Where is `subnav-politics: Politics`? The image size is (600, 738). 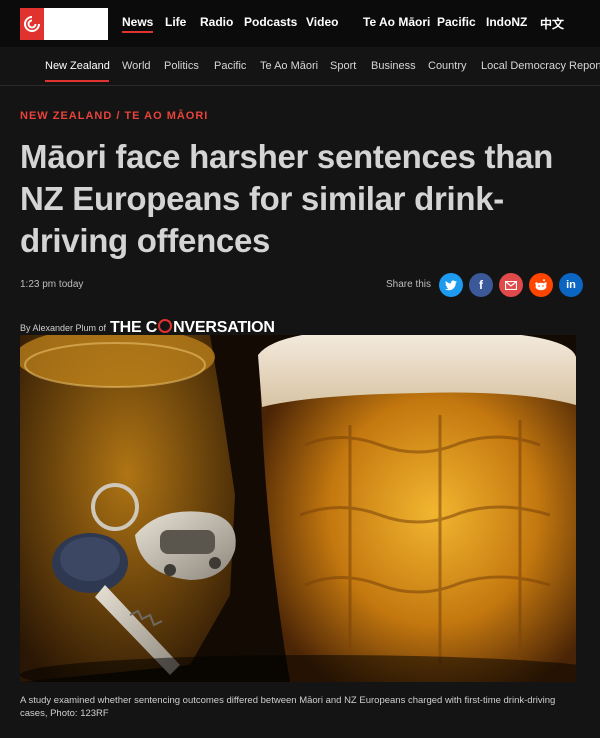
subnav-politics: Politics is located at coordinates (181, 66).